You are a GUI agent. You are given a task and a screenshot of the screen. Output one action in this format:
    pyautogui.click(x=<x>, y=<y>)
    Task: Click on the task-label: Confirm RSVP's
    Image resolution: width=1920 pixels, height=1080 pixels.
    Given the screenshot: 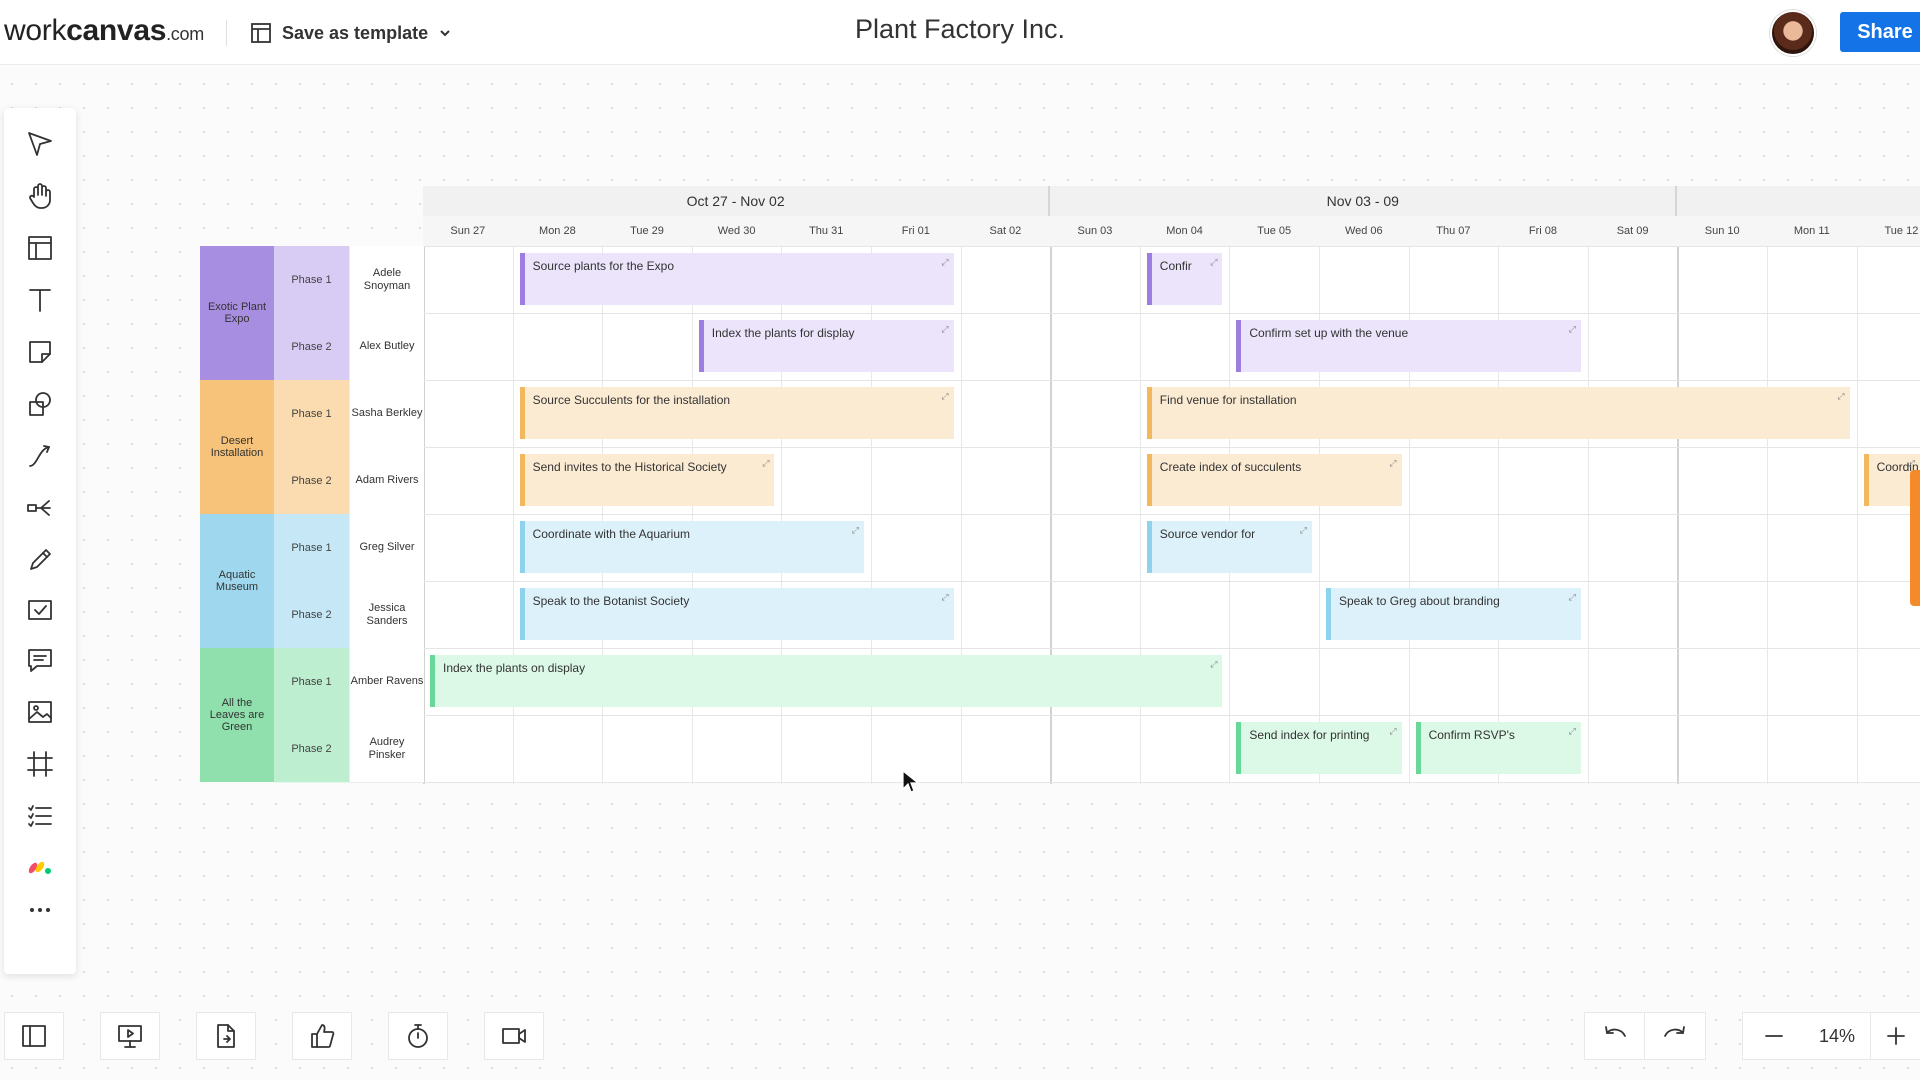 What is the action you would take?
    pyautogui.click(x=1471, y=735)
    